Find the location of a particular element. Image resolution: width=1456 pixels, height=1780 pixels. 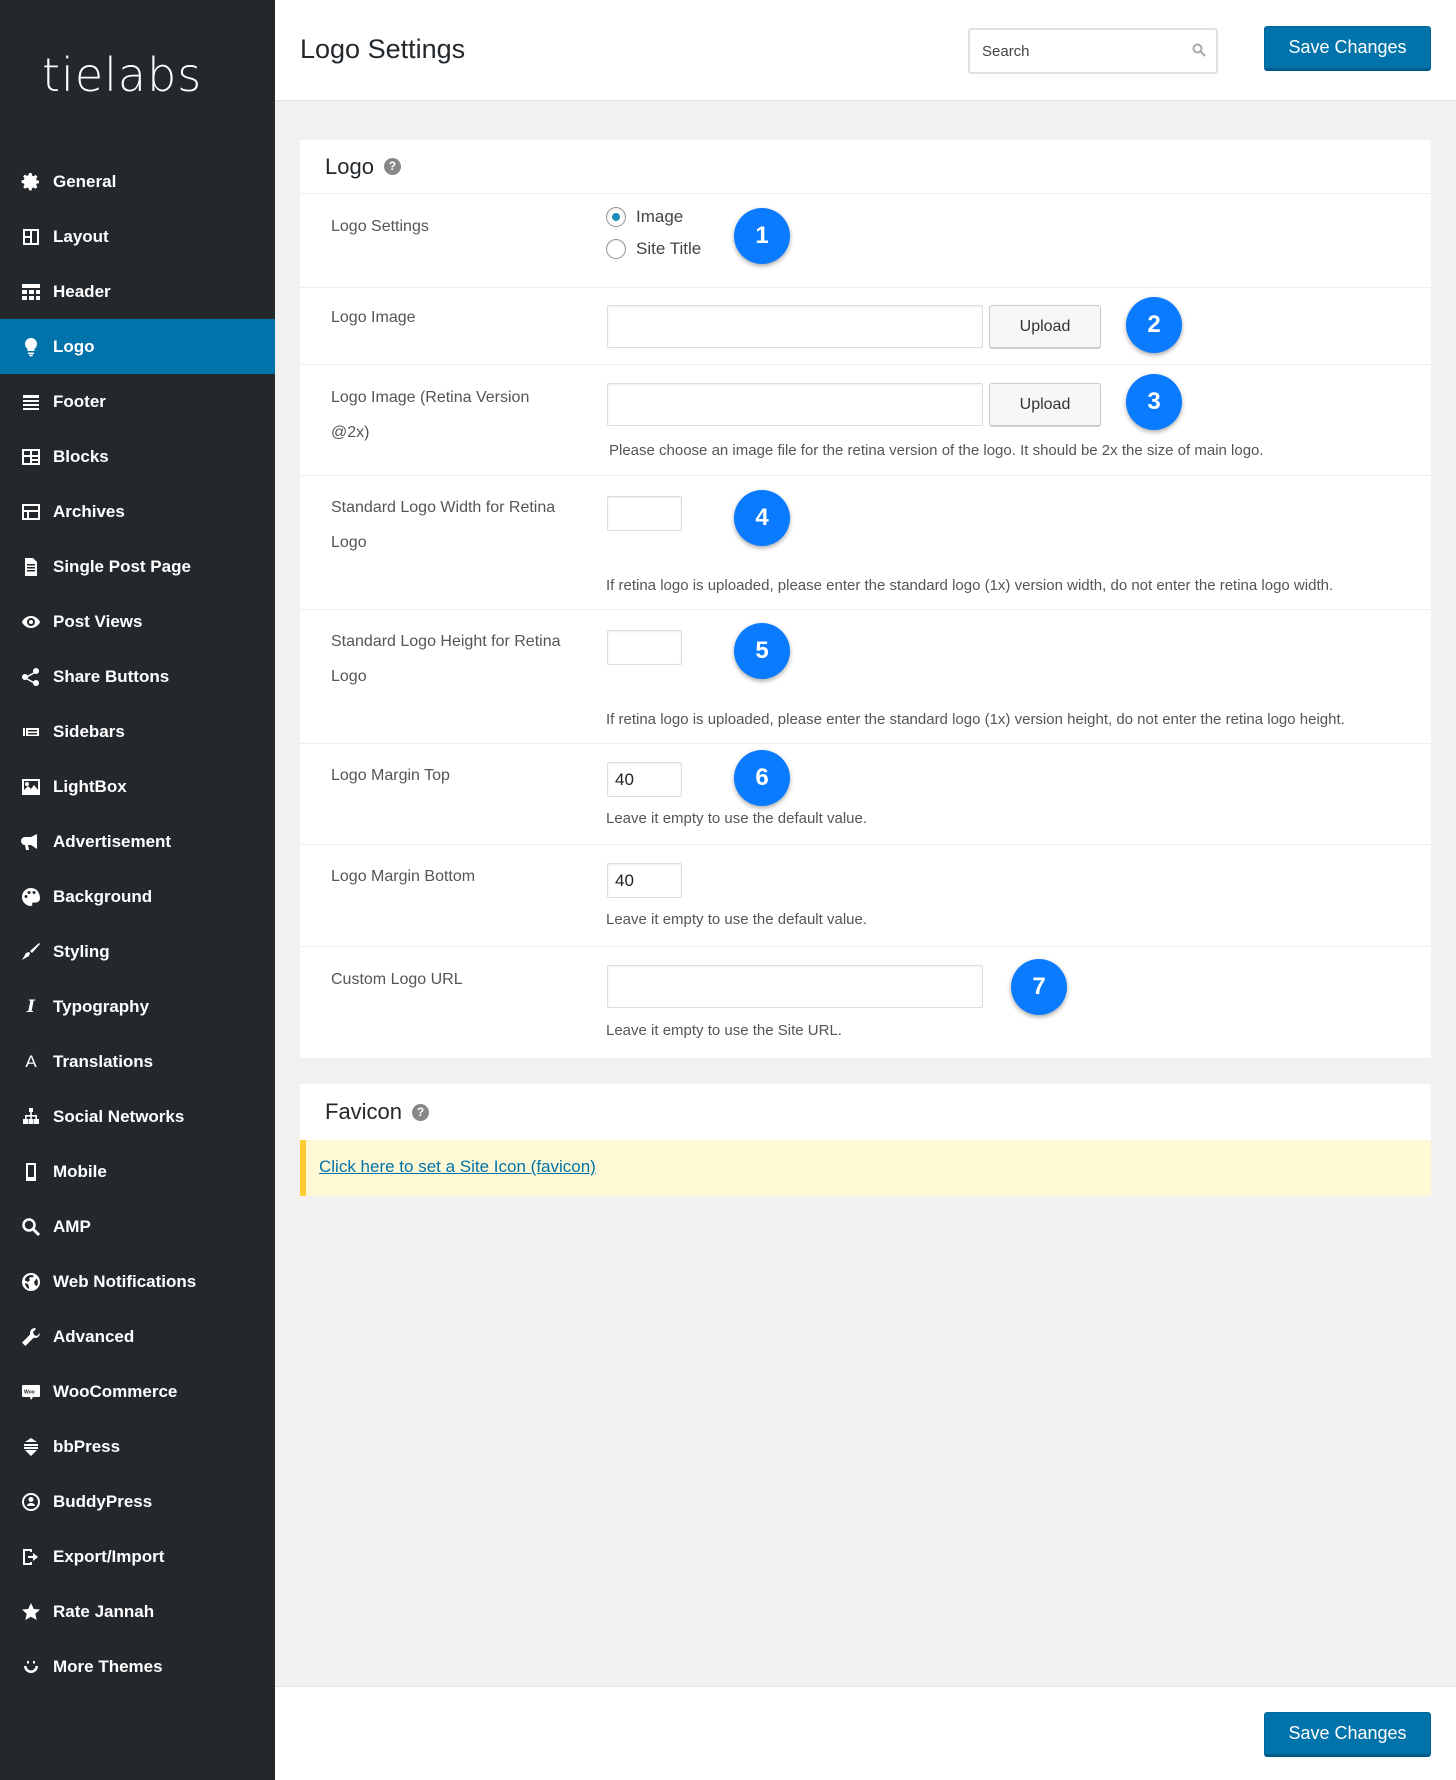

logo-width-input is located at coordinates (644, 513).